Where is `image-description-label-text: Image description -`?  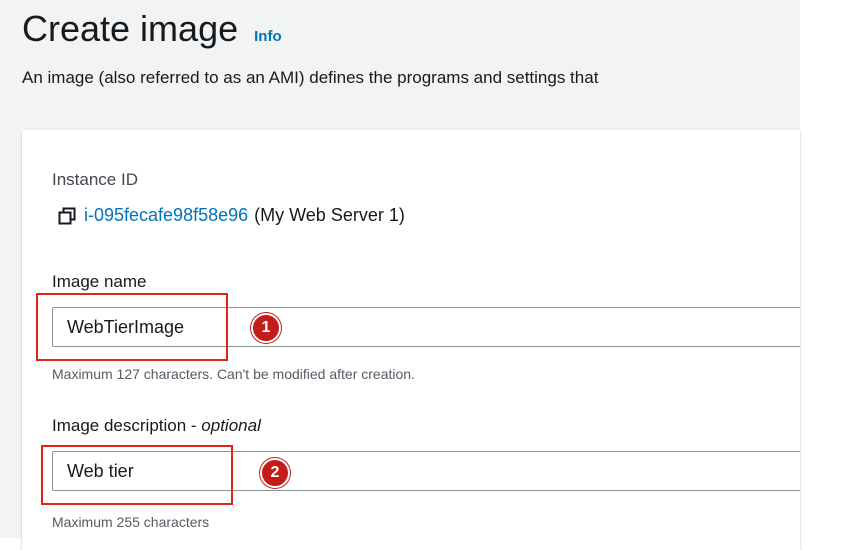 image-description-label-text: Image description - is located at coordinates (127, 425).